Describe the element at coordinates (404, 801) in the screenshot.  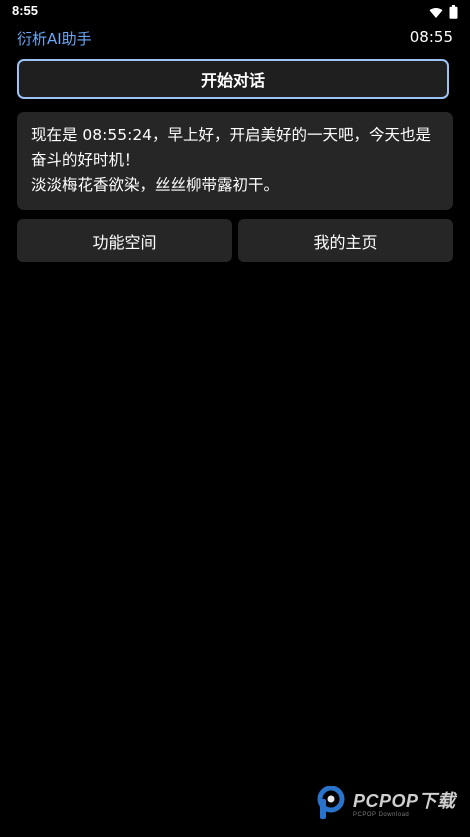
I see `watermark-brand: PCPOP下载` at that location.